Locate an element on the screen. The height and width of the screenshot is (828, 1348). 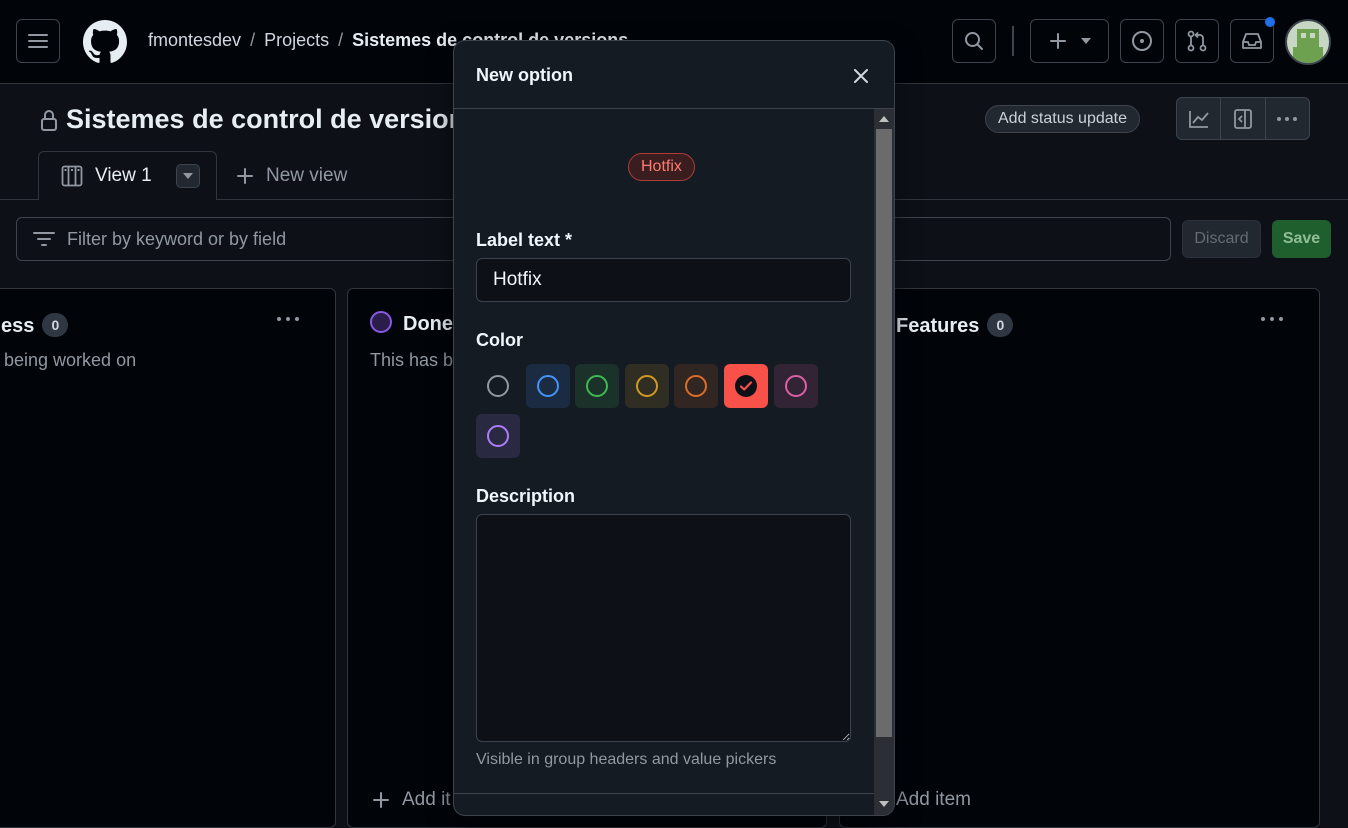
check-circle-icon is located at coordinates (746, 386).